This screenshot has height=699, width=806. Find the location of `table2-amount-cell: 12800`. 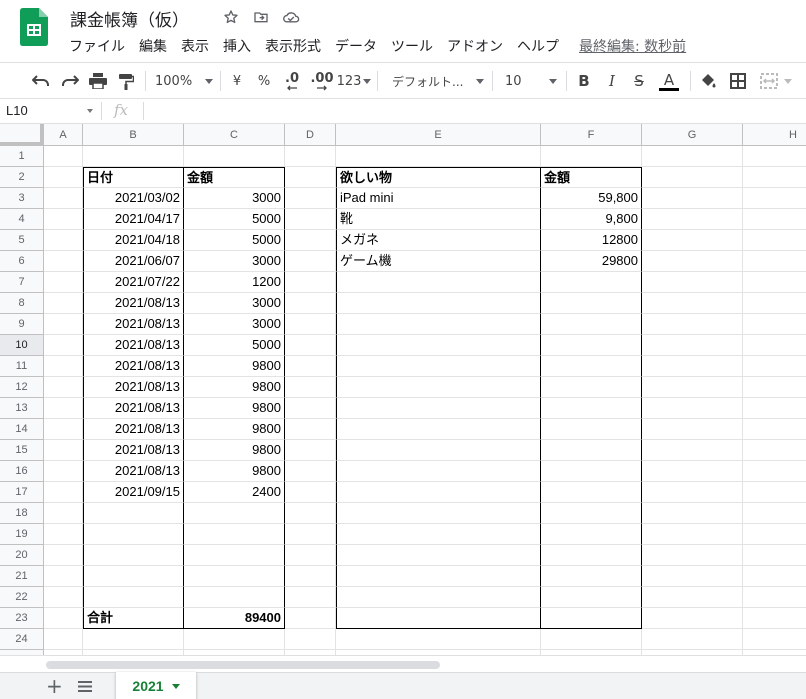

table2-amount-cell: 12800 is located at coordinates (591, 240).